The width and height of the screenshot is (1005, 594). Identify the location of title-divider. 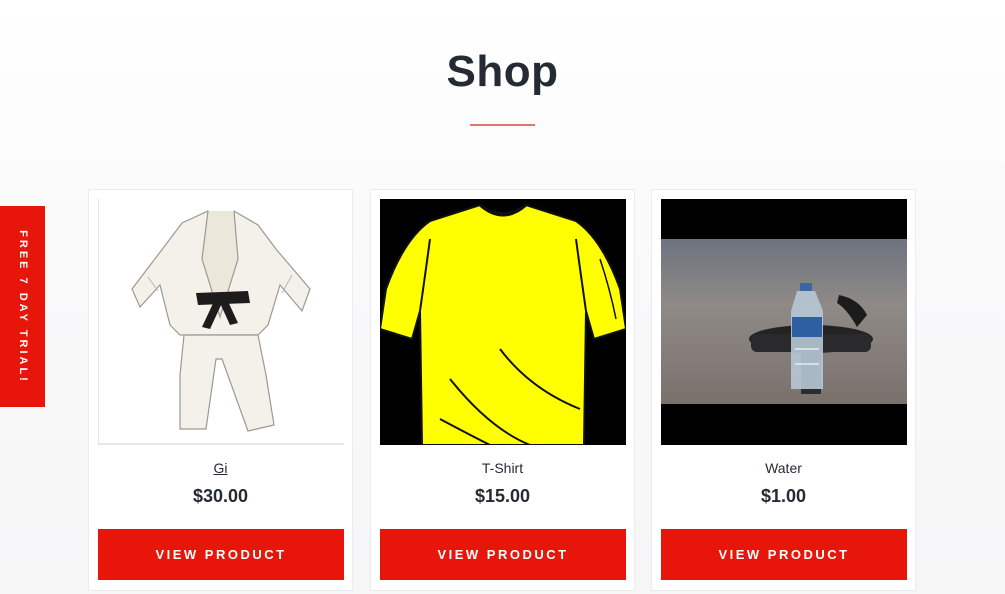
(502, 125).